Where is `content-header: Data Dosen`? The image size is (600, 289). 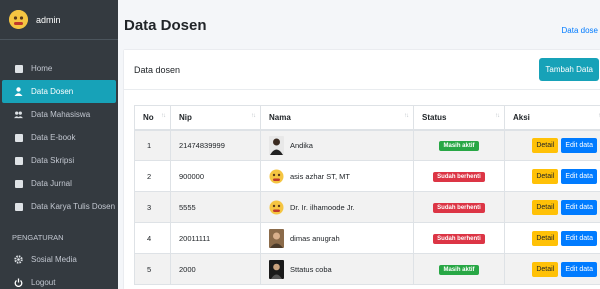
content-header: Data Dosen is located at coordinates (359, 25).